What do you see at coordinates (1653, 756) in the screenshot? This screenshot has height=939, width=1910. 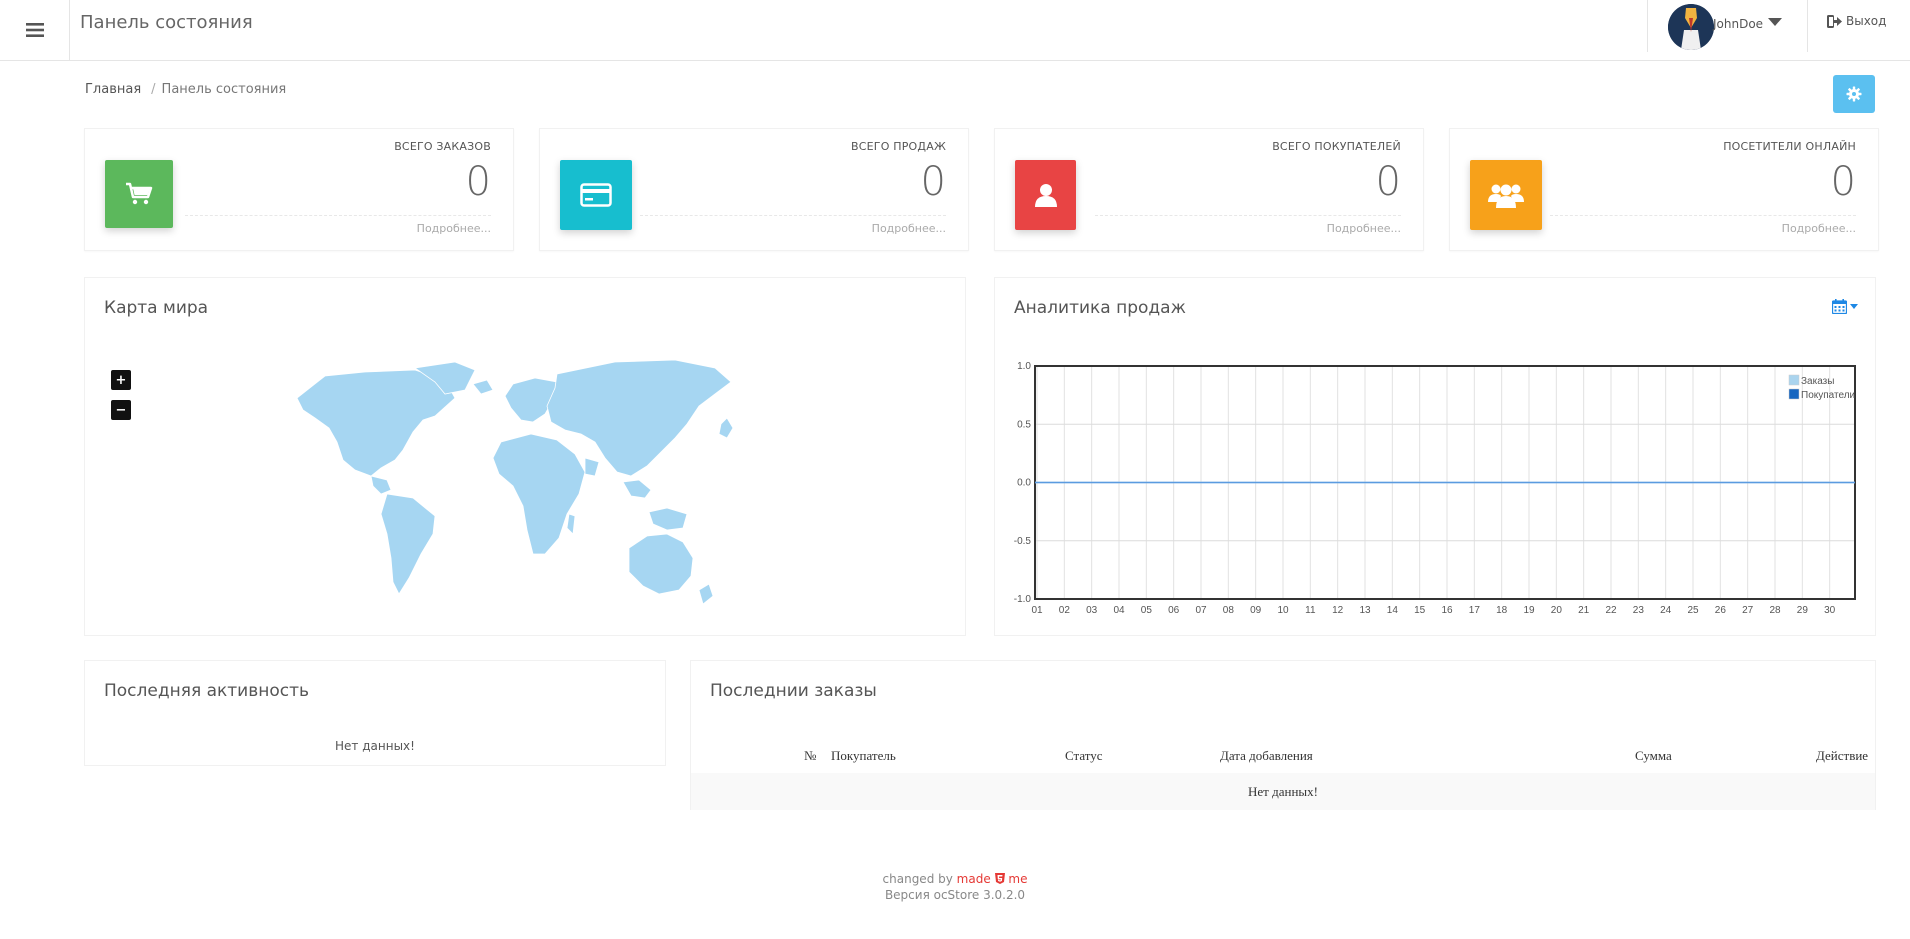 I see `column-total: Сумма` at bounding box center [1653, 756].